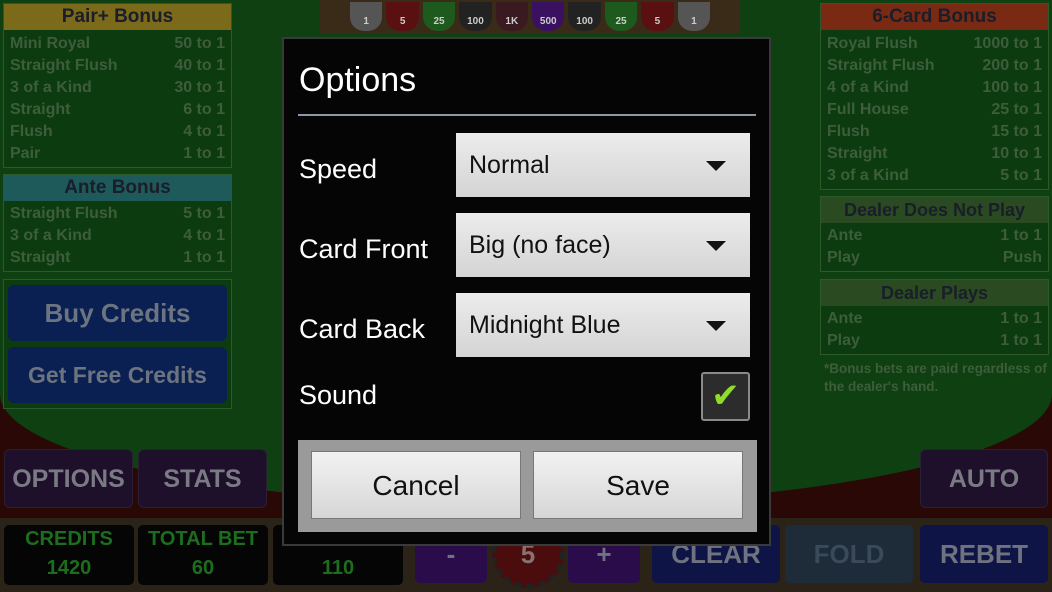 This screenshot has width=1052, height=592. I want to click on panel-title: Pair+ Bonus, so click(117, 17).